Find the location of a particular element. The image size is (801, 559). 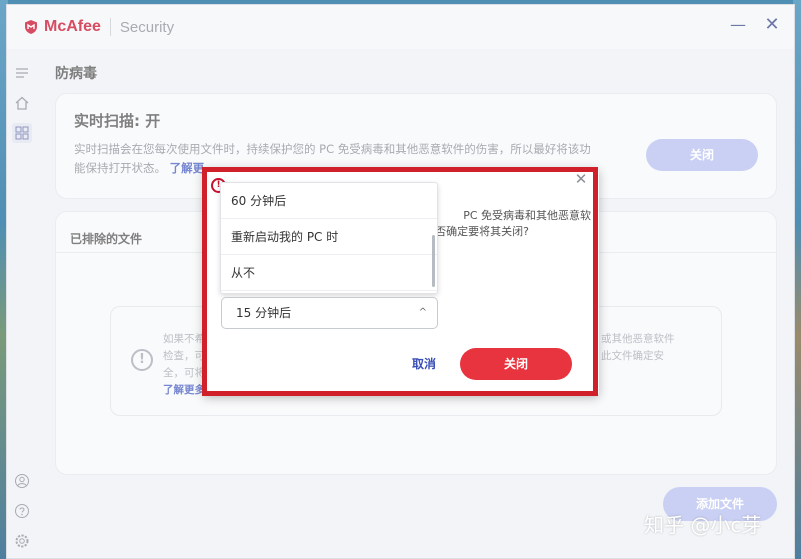

confirm-turn-off-button: 关闭 is located at coordinates (516, 364).